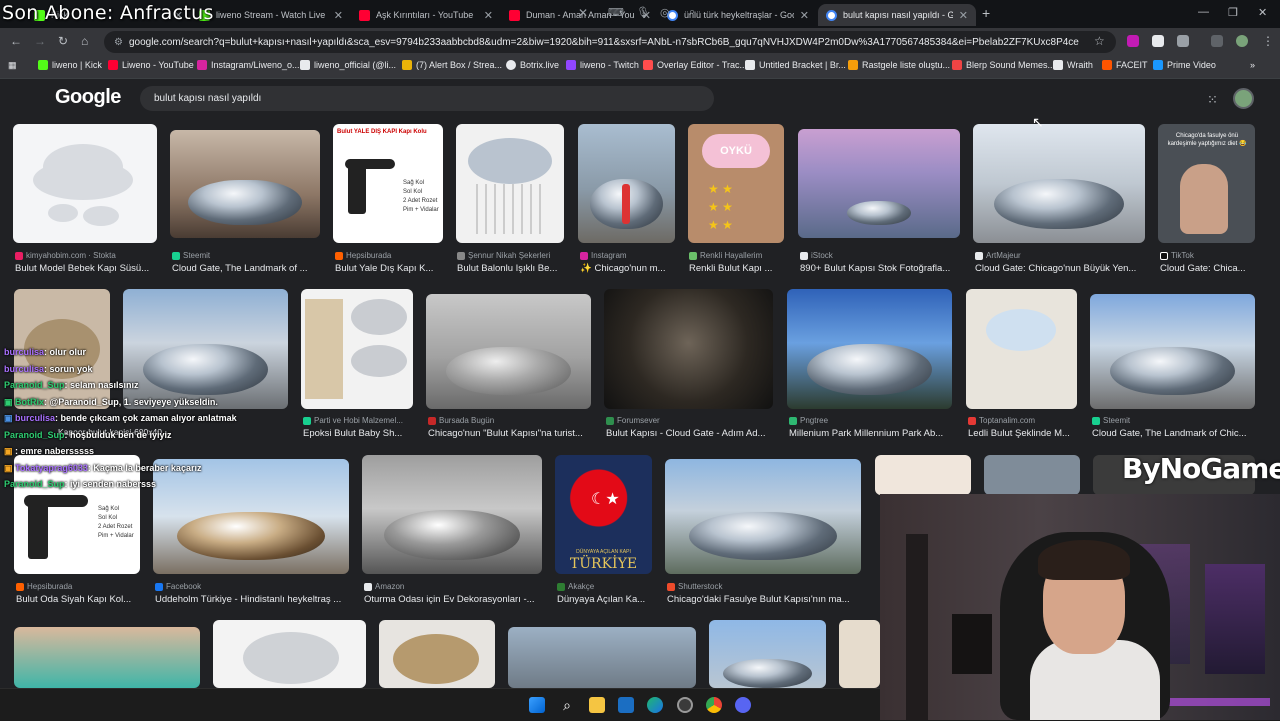 The width and height of the screenshot is (1280, 721). Describe the element at coordinates (271, 15) in the screenshot. I see `browser-tab: liweno Stream - Watch Live on ✕` at that location.